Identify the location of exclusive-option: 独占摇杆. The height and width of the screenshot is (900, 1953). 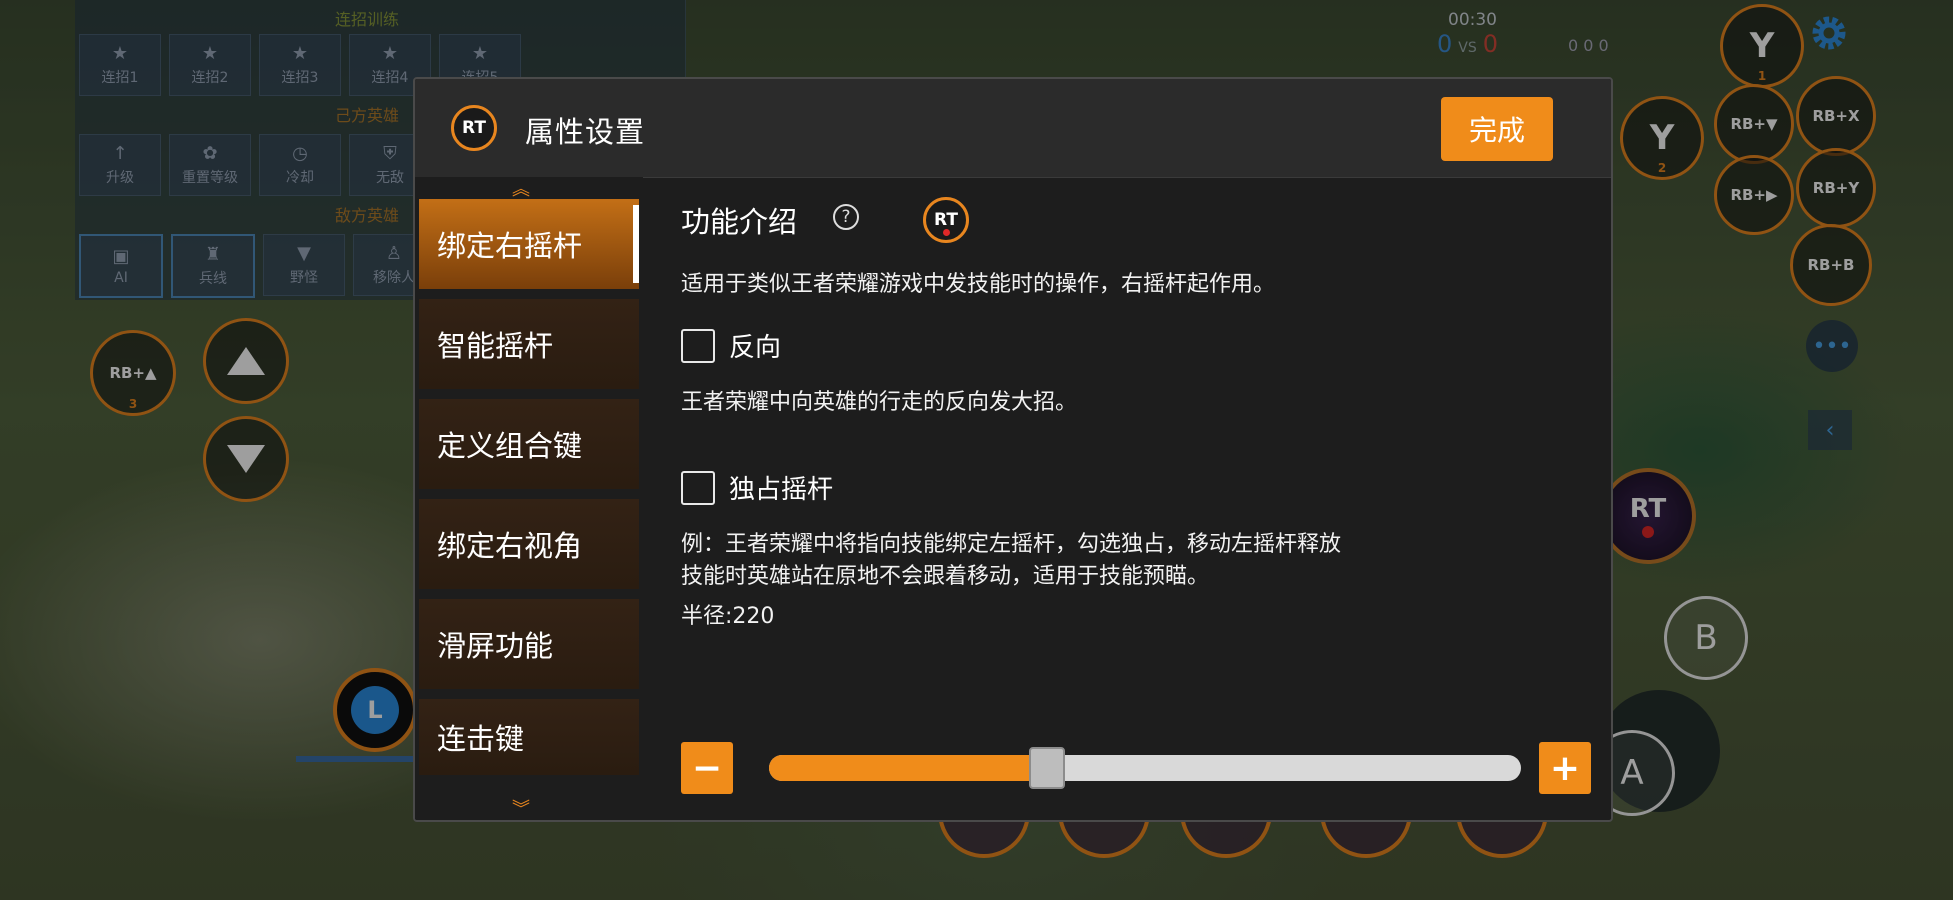
(757, 487).